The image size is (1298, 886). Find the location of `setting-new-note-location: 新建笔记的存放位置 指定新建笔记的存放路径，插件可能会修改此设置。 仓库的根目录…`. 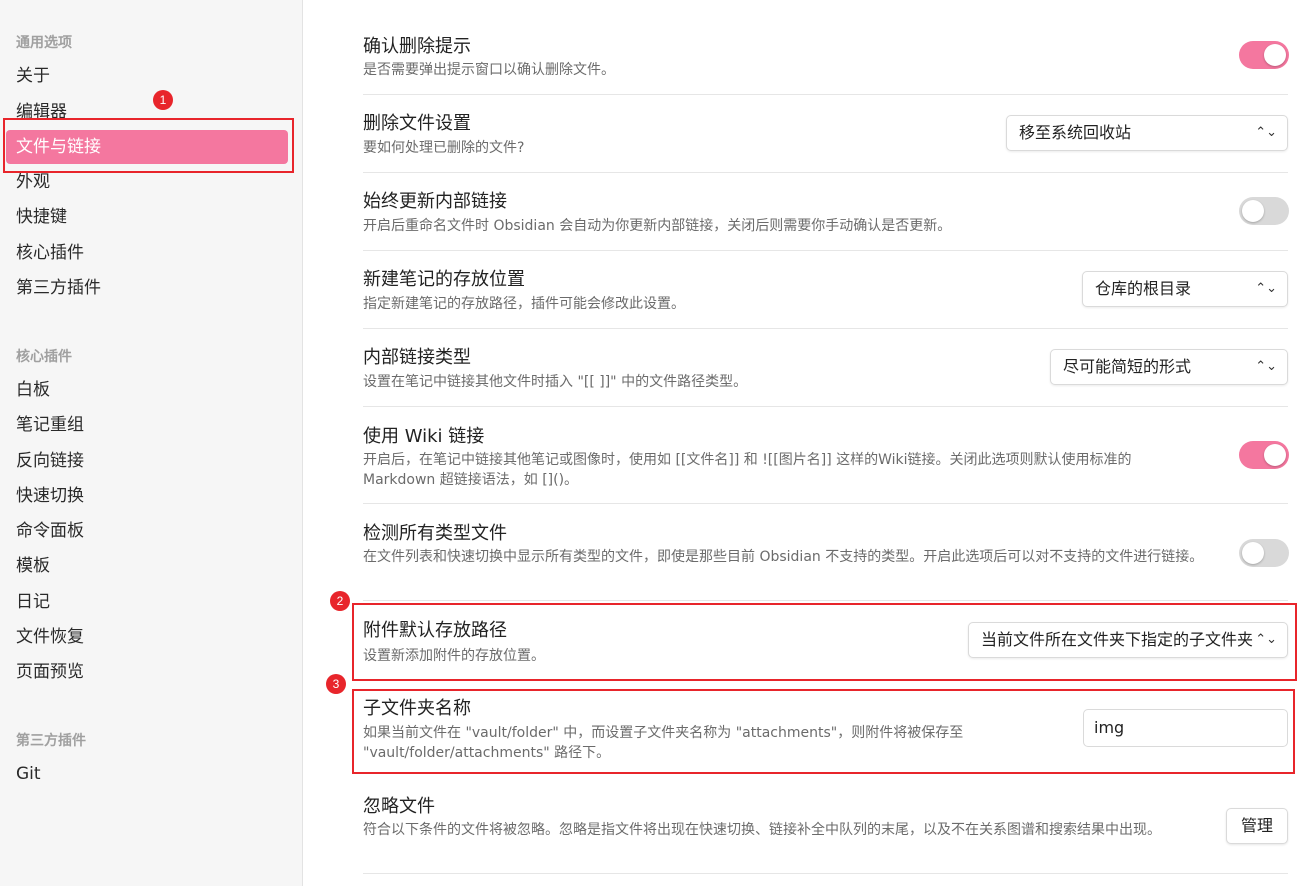

setting-new-note-location: 新建笔记的存放位置 指定新建笔记的存放路径，插件可能会修改此设置。 仓库的根目录… is located at coordinates (825, 290).